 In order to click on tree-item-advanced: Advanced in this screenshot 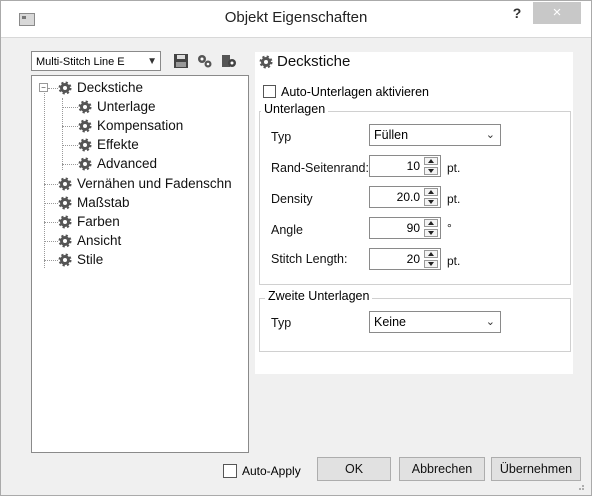, I will do `click(117, 164)`.